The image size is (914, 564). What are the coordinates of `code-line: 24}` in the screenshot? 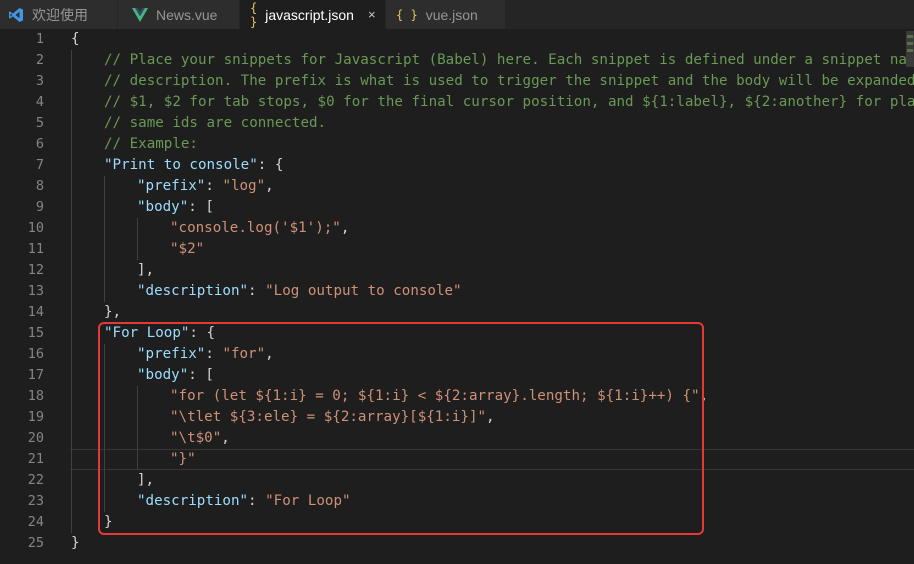 It's located at (457, 522).